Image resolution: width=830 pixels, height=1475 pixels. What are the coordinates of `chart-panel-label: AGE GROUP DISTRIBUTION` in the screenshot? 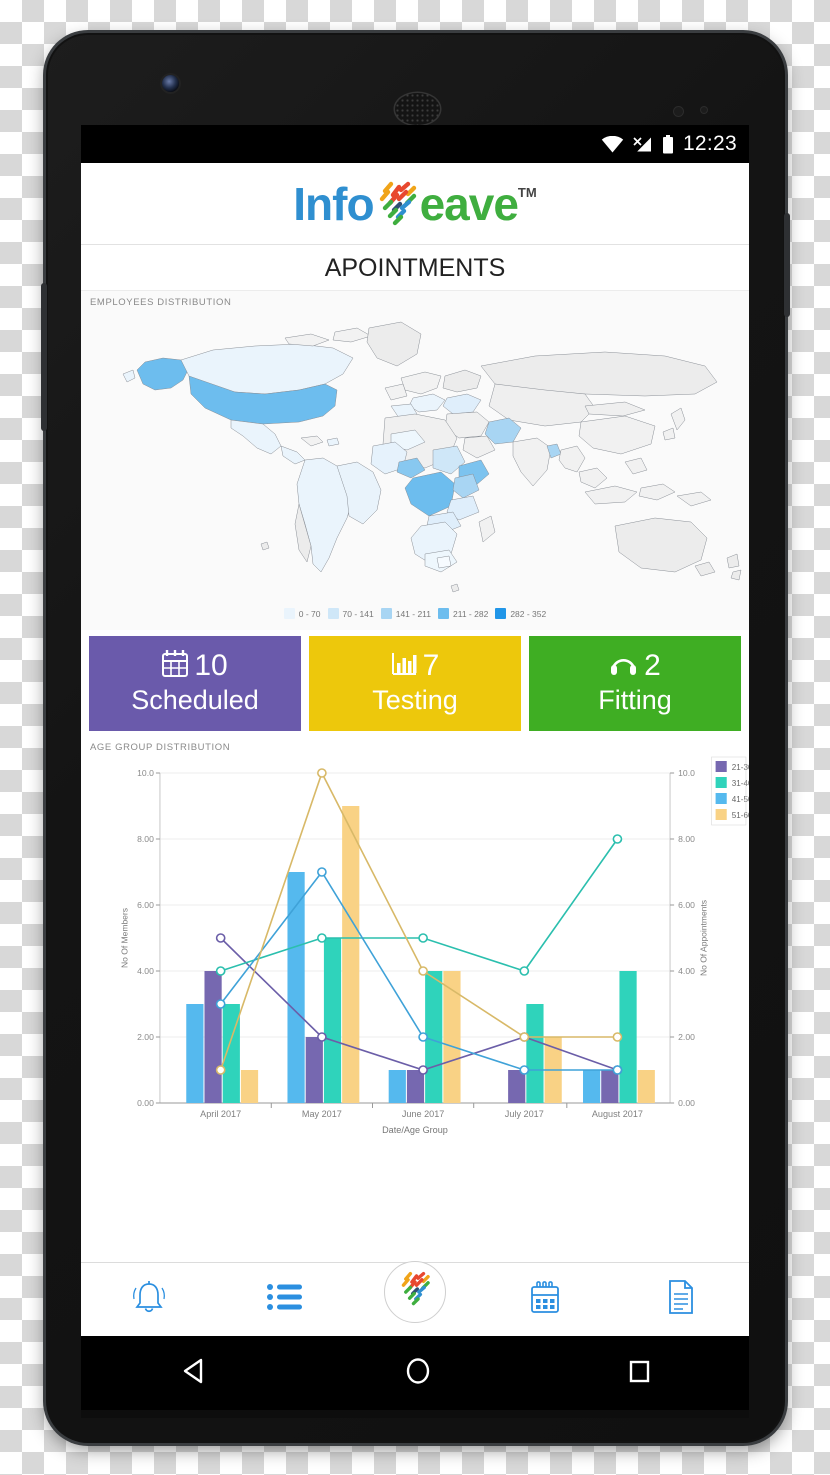 It's located at (415, 745).